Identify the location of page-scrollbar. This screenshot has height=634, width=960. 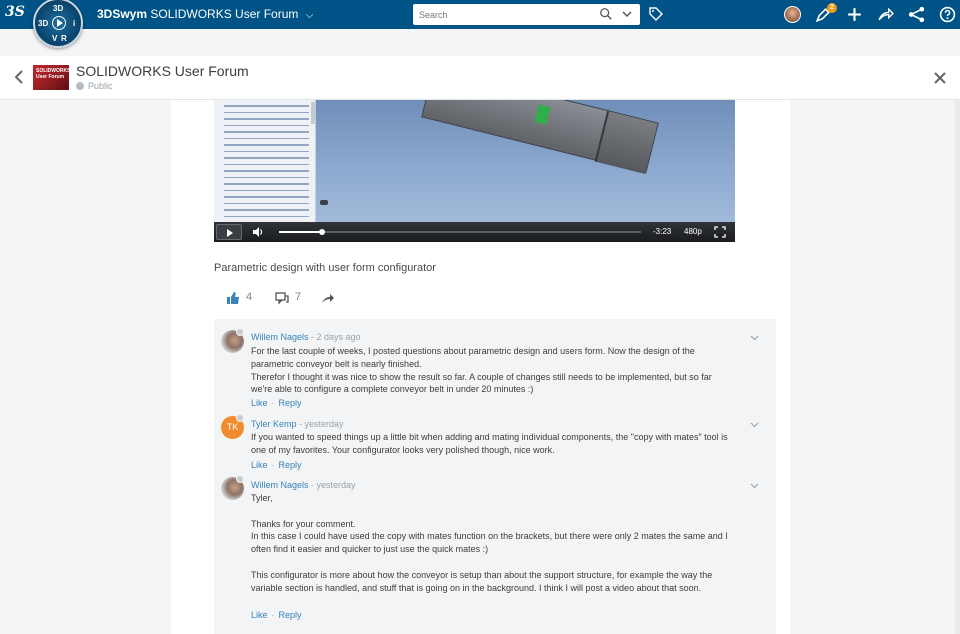
(957, 367).